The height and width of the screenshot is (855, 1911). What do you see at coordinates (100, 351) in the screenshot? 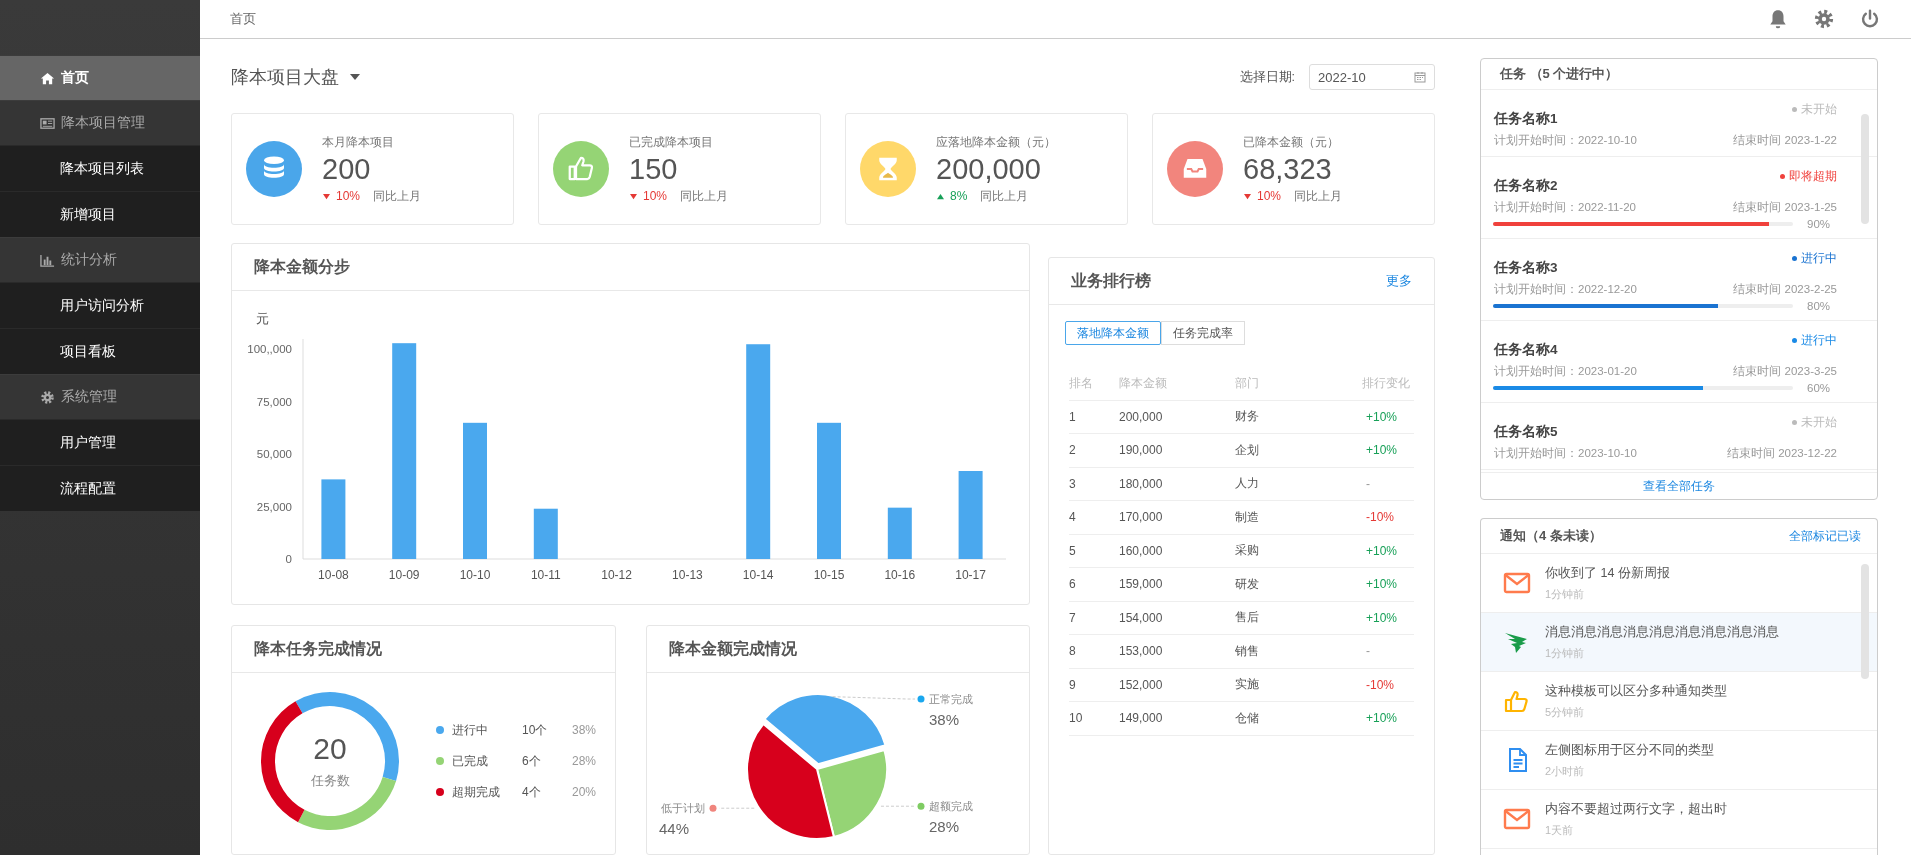
I see `sidebar-subitem: 项目看板` at bounding box center [100, 351].